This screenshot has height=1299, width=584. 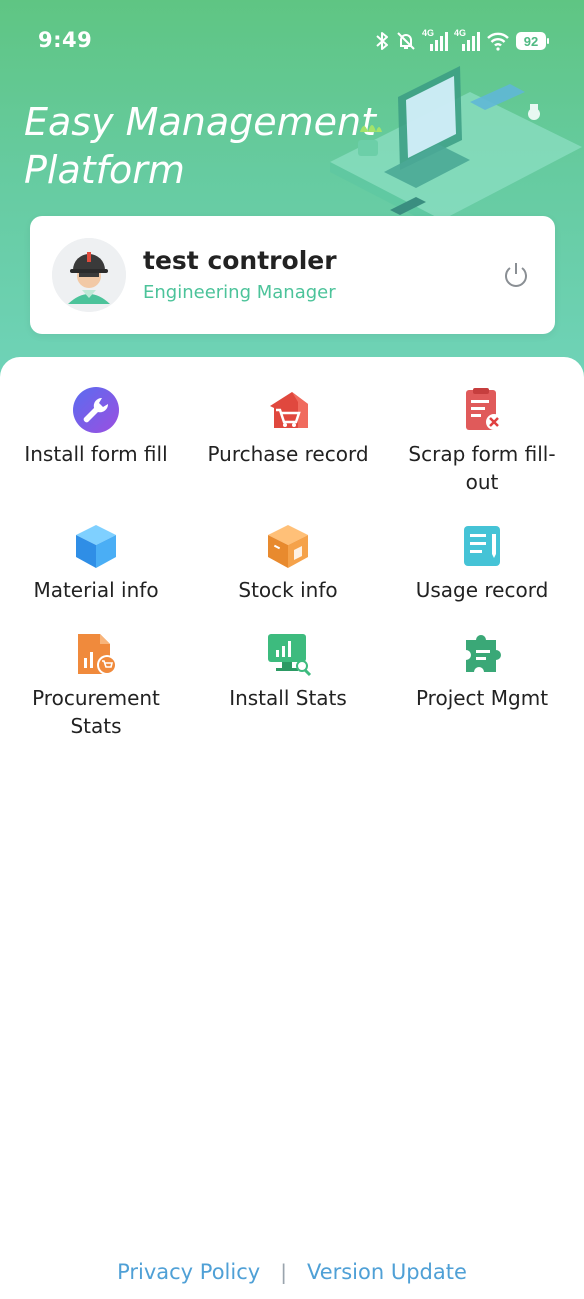 What do you see at coordinates (483, 653) in the screenshot?
I see `puzzle-icon` at bounding box center [483, 653].